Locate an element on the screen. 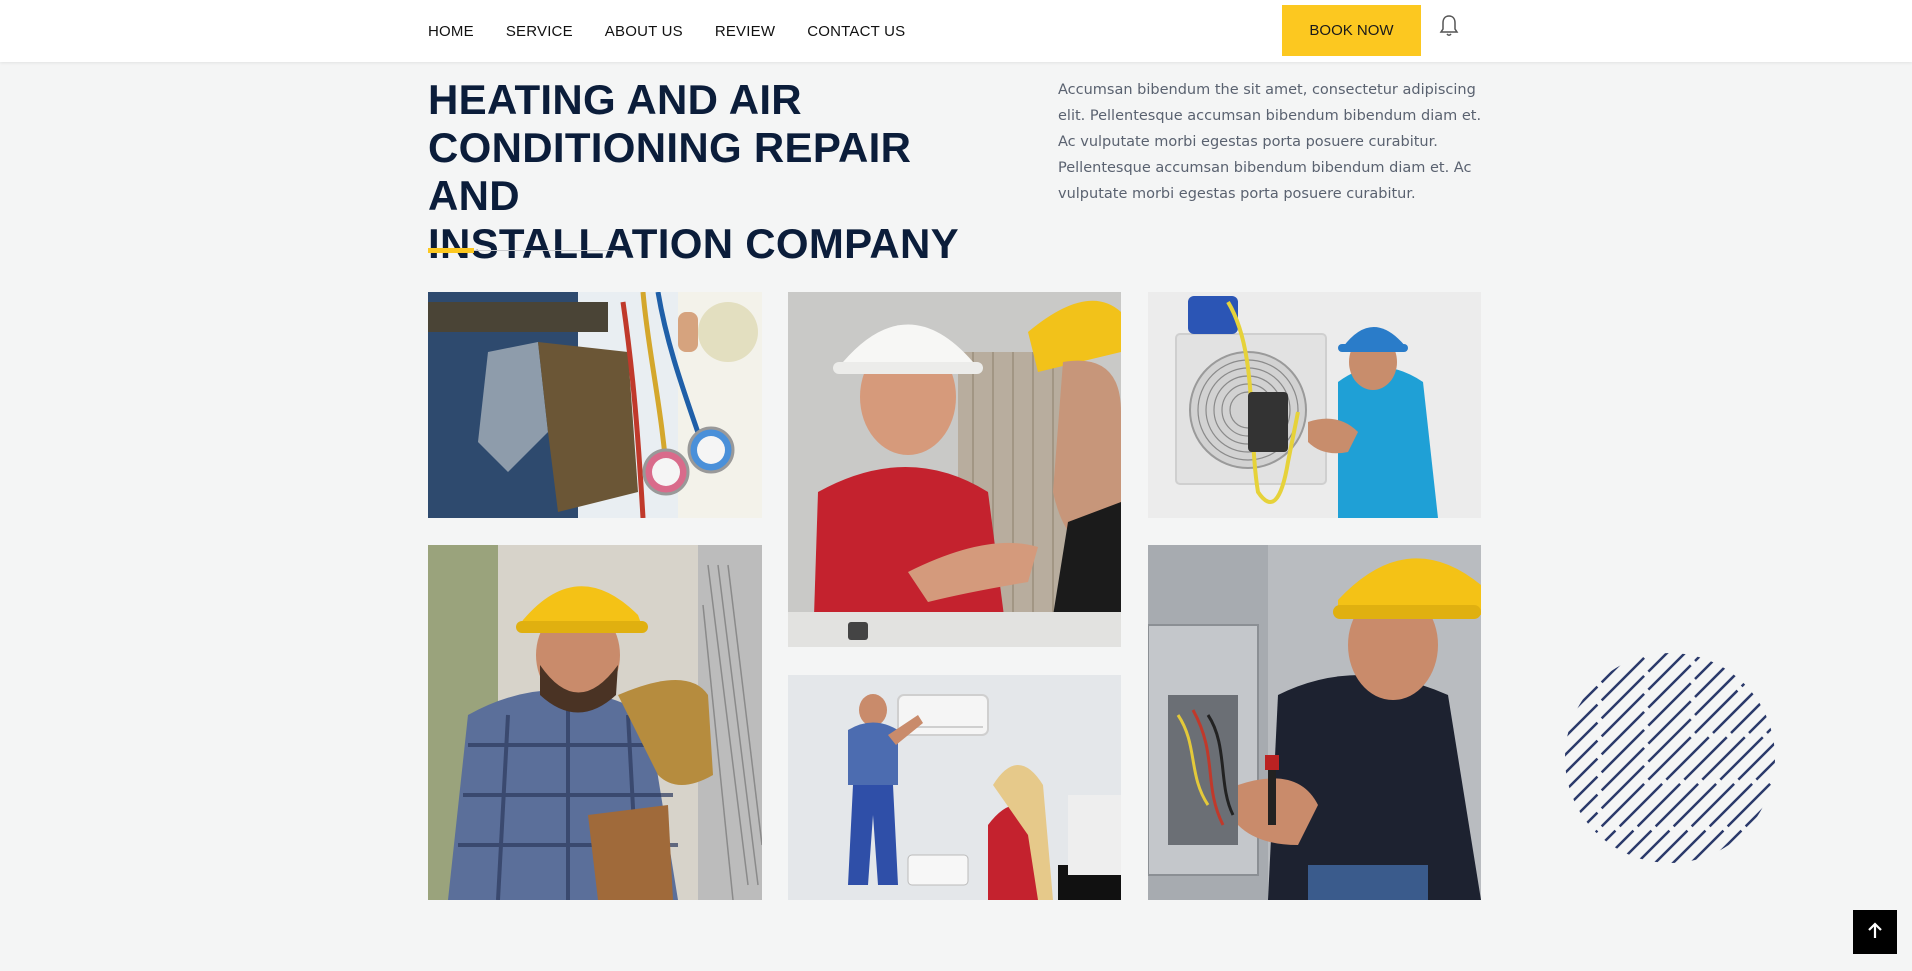 This screenshot has height=971, width=1912. photo-technician-outdoor-unit is located at coordinates (1314, 405).